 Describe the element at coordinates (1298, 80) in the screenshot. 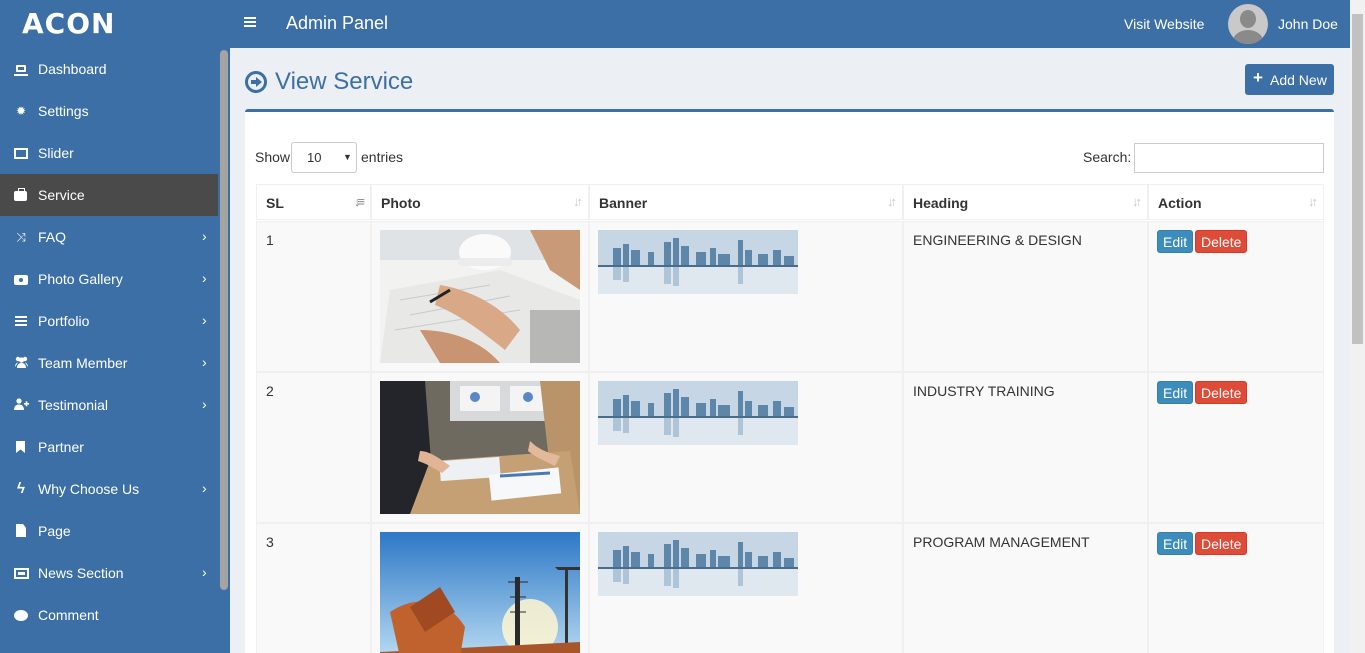

I see `add-new-label: Add New` at that location.